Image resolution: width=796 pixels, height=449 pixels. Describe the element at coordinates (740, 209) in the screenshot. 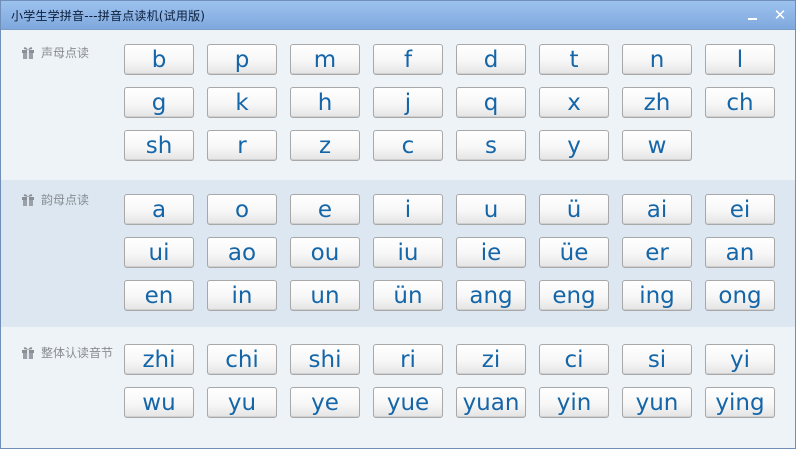

I see `pinyin-key-finals-7: ei` at that location.